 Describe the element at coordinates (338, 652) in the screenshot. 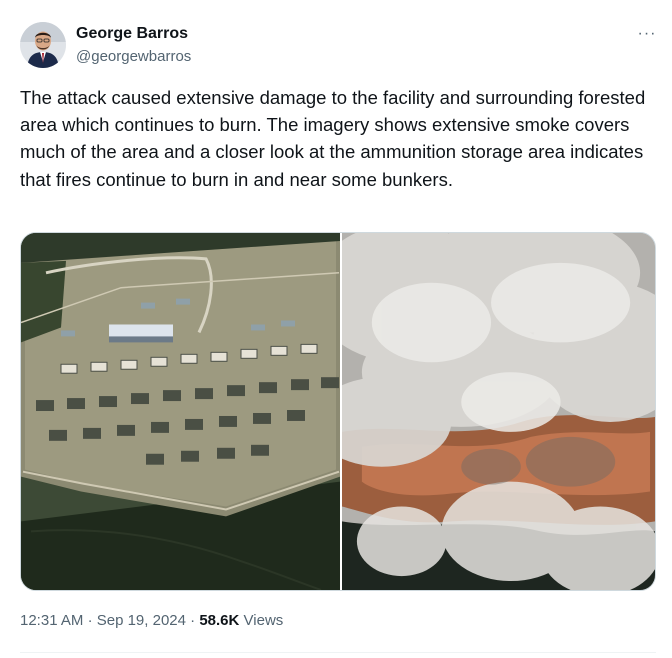

I see `divider` at that location.